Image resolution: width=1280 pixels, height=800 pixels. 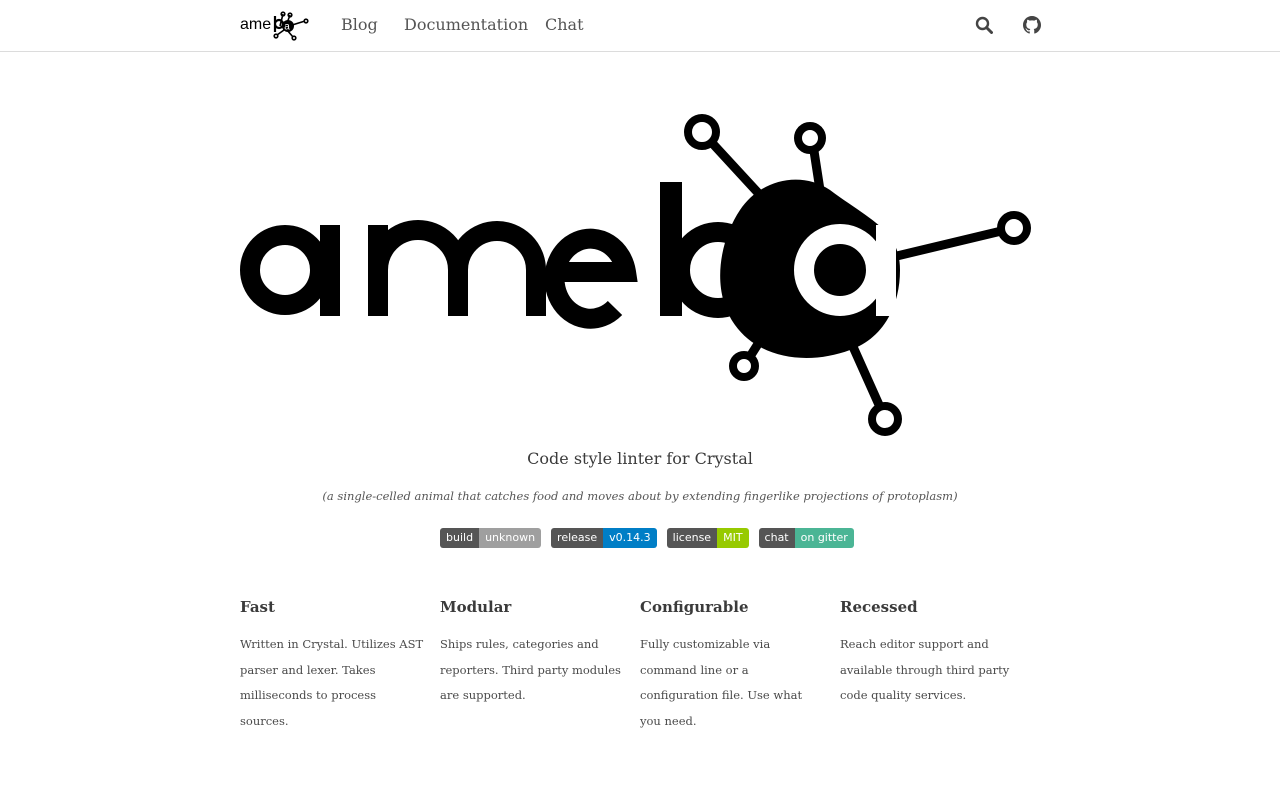 I want to click on svg-text: ame, so click(x=255, y=24).